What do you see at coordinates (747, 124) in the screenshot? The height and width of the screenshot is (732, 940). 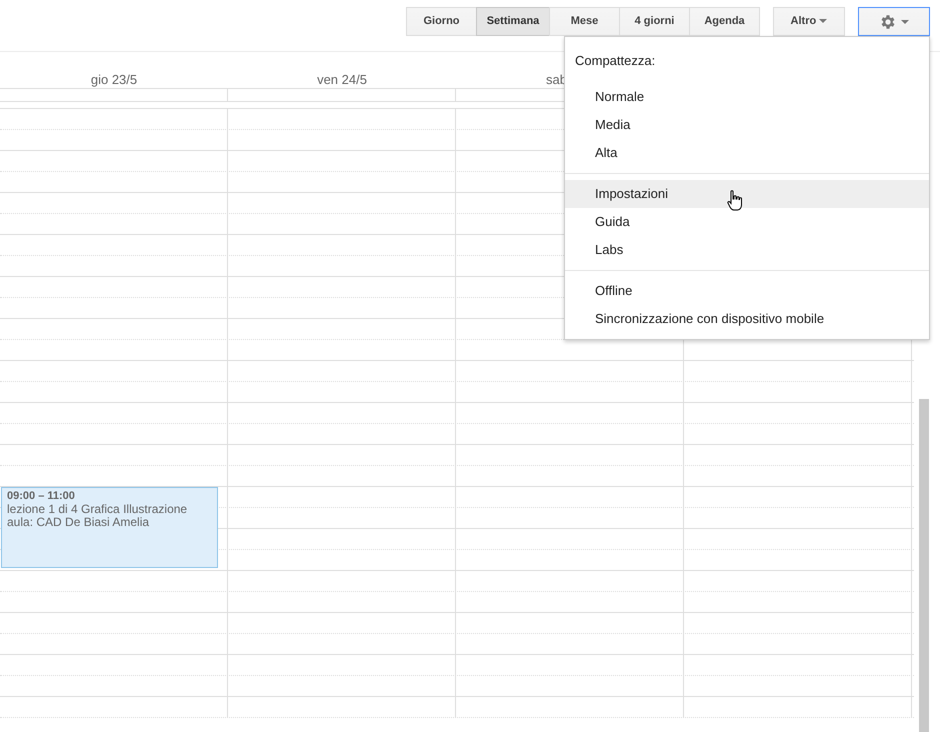 I see `menu-item: Media` at bounding box center [747, 124].